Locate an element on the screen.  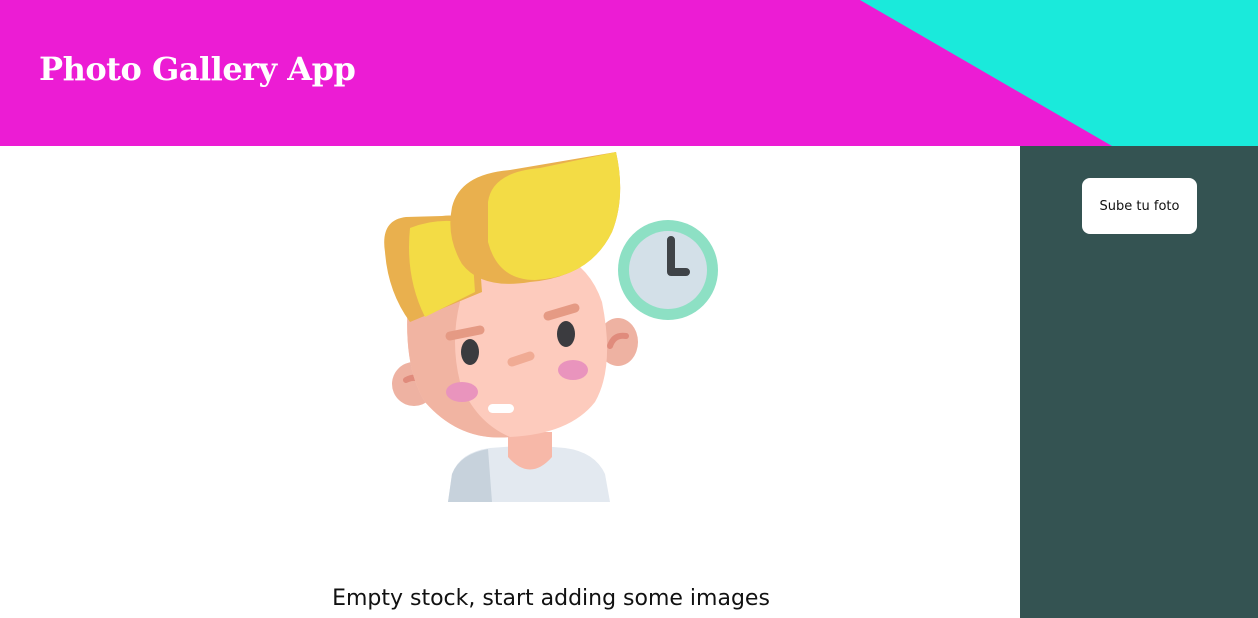
app-title: Photo Gallery App is located at coordinates (197, 69).